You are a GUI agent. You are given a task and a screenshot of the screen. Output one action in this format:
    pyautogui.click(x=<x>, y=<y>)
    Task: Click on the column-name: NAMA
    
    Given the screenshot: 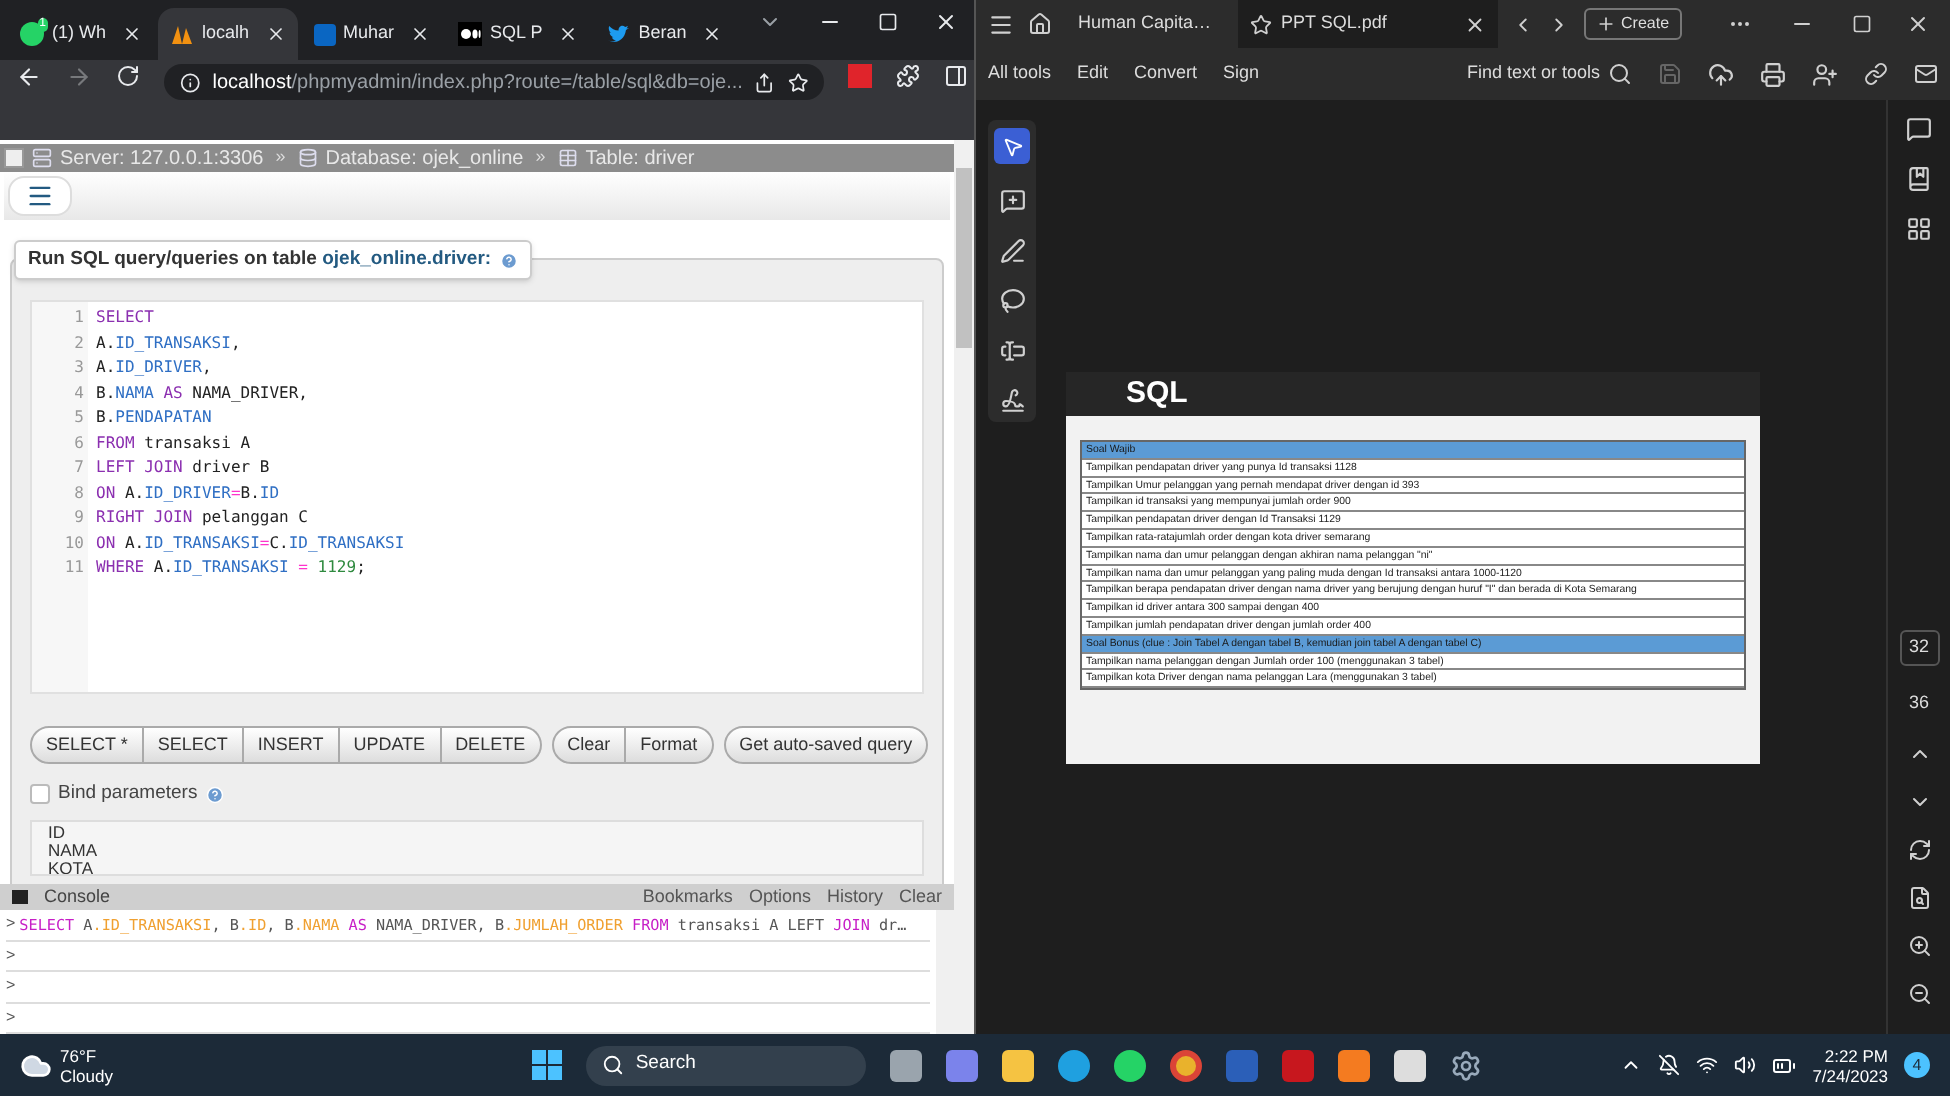 What is the action you would take?
    pyautogui.click(x=73, y=851)
    